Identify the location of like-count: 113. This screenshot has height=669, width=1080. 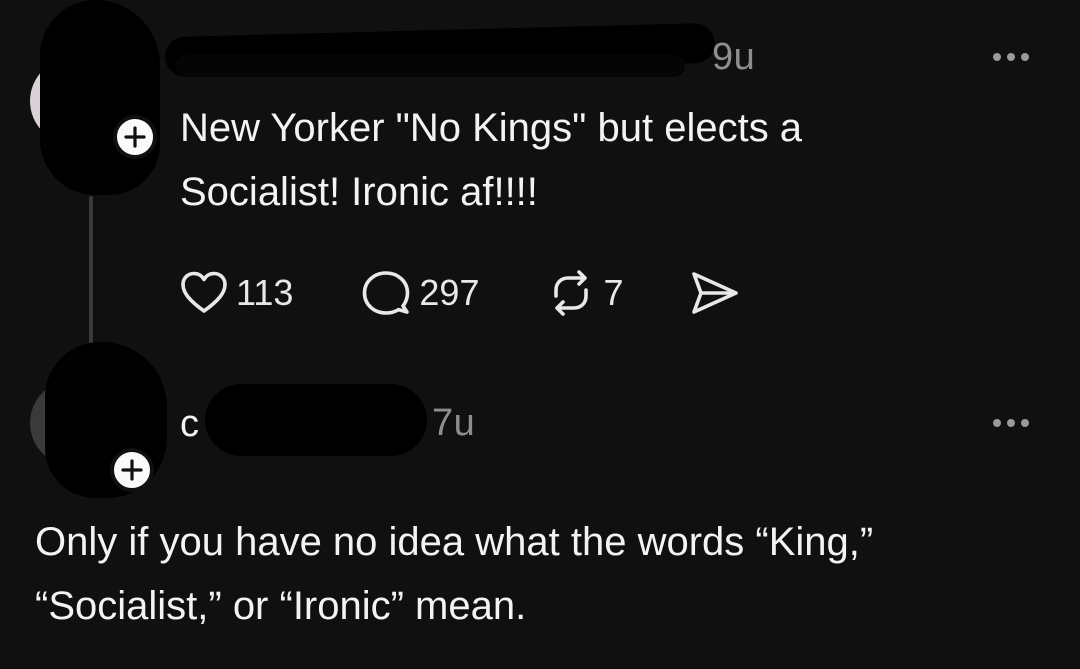
(265, 292).